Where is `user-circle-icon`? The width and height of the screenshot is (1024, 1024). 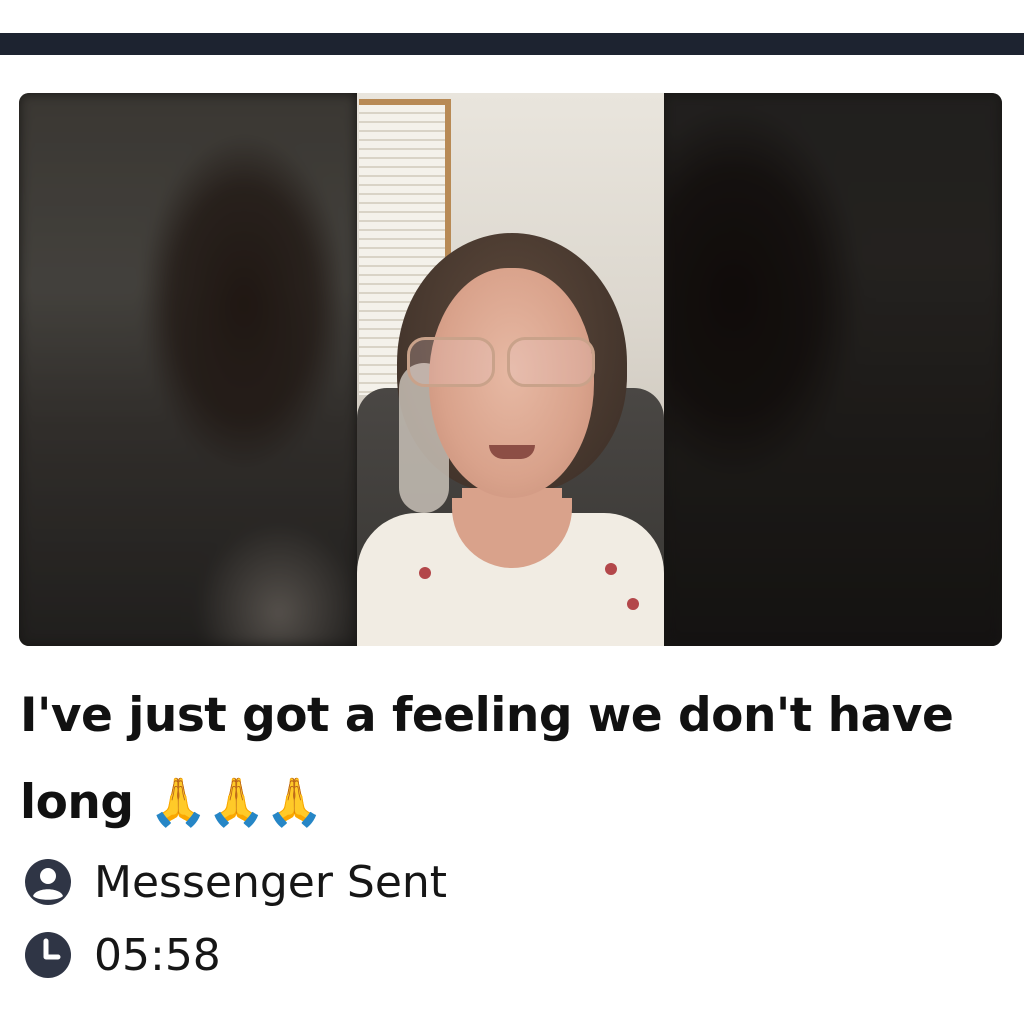
user-circle-icon is located at coordinates (48, 882).